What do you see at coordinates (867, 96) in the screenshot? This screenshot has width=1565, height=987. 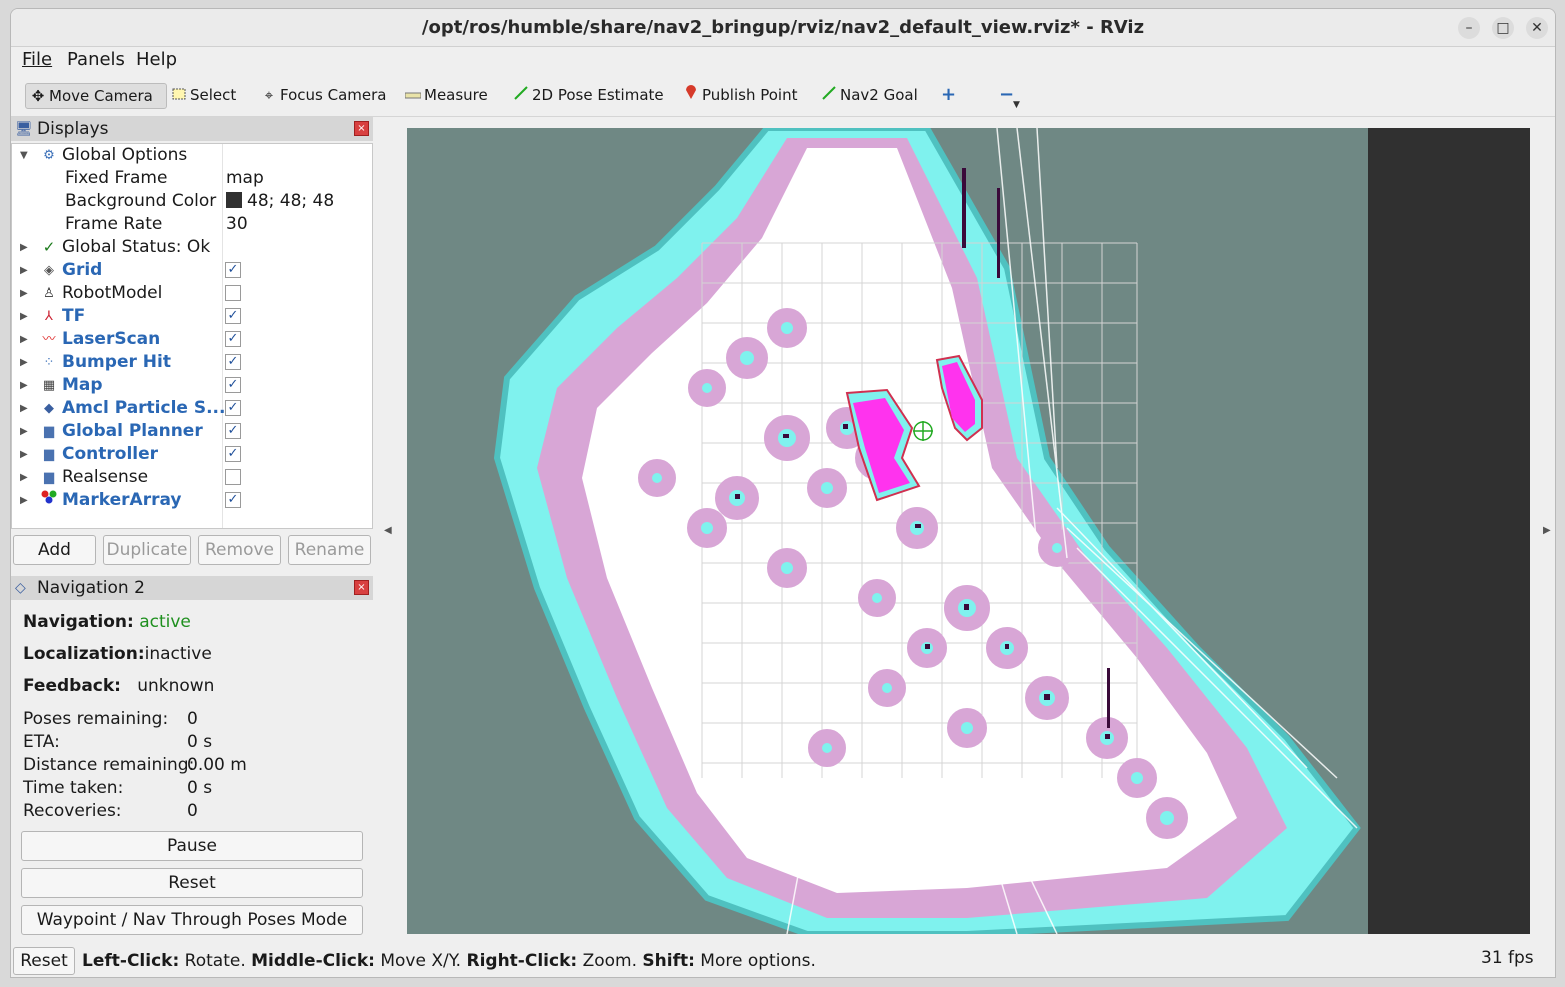 I see `tool-nav2-goal: Nav2 Goal` at bounding box center [867, 96].